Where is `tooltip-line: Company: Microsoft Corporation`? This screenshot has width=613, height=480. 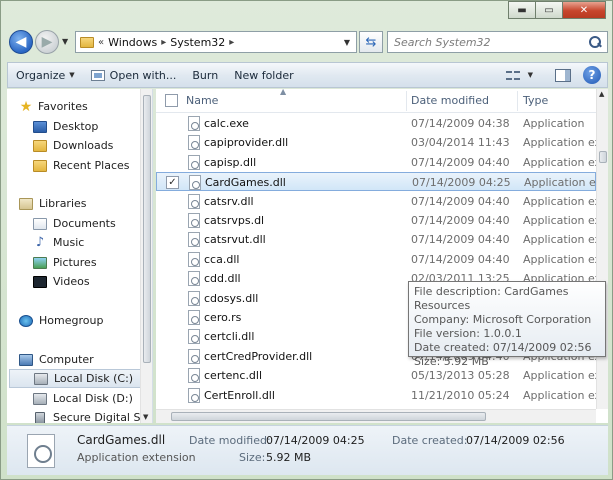 tooltip-line: Company: Microsoft Corporation is located at coordinates (503, 319).